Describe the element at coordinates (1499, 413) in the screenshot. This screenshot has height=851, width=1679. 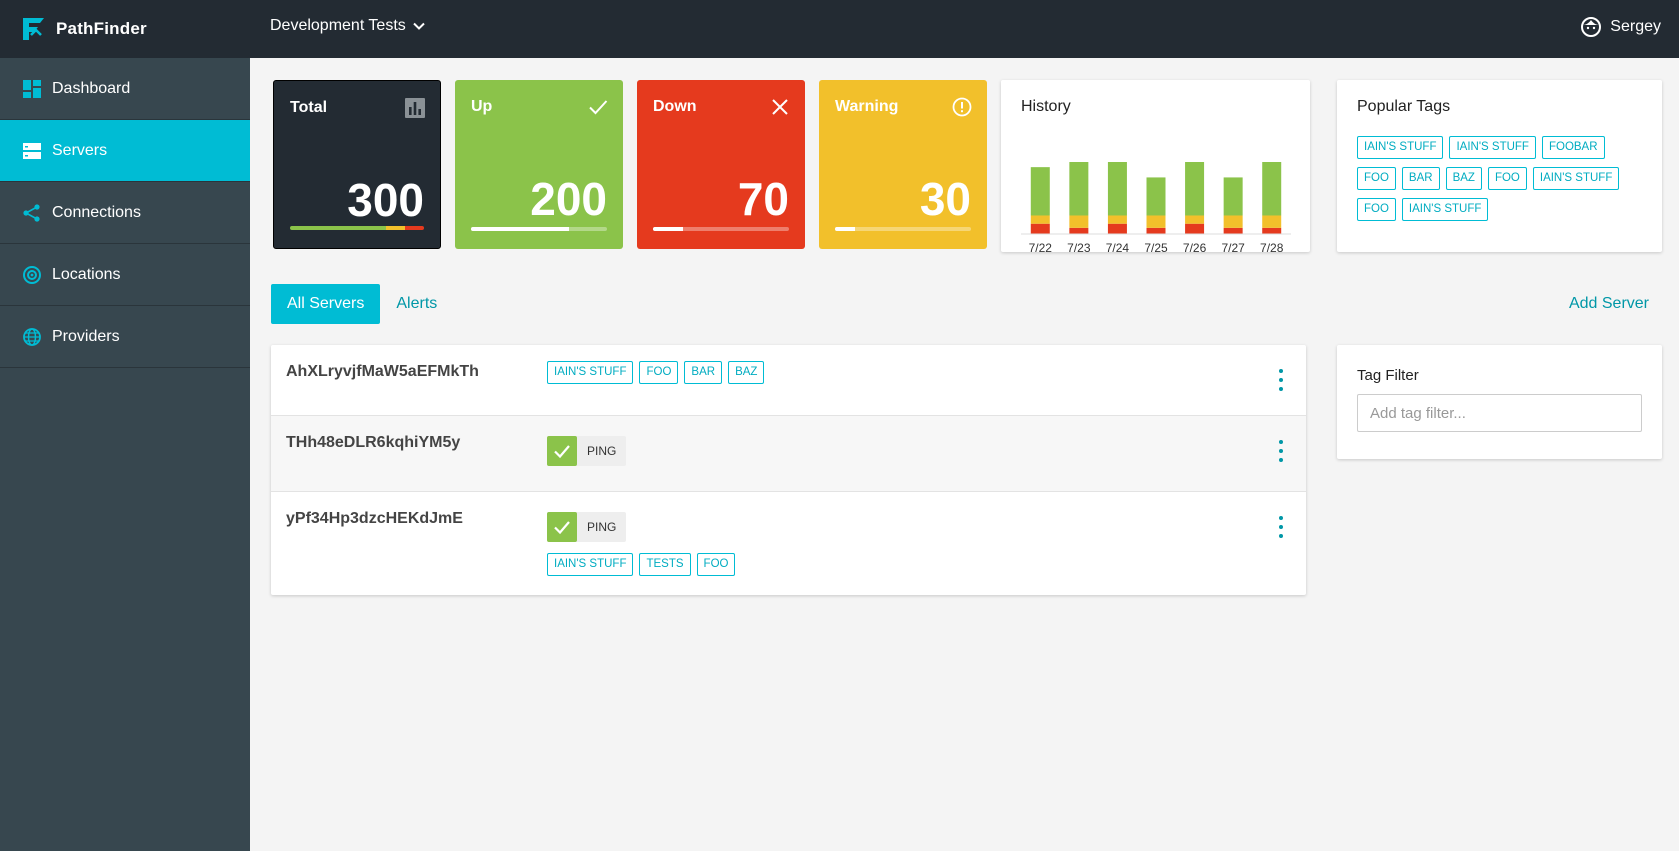
I see `tag-filter-input` at that location.